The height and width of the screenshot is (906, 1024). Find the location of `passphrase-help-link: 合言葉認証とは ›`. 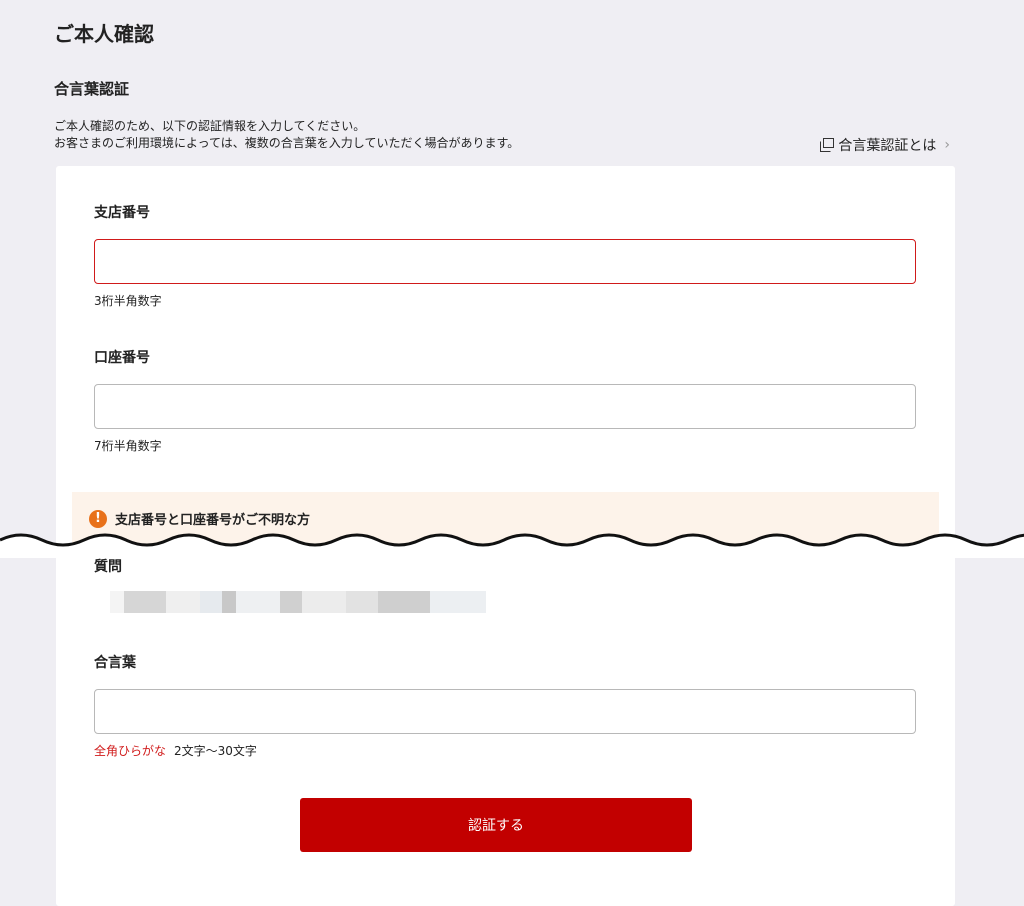

passphrase-help-link: 合言葉認証とは › is located at coordinates (885, 145).